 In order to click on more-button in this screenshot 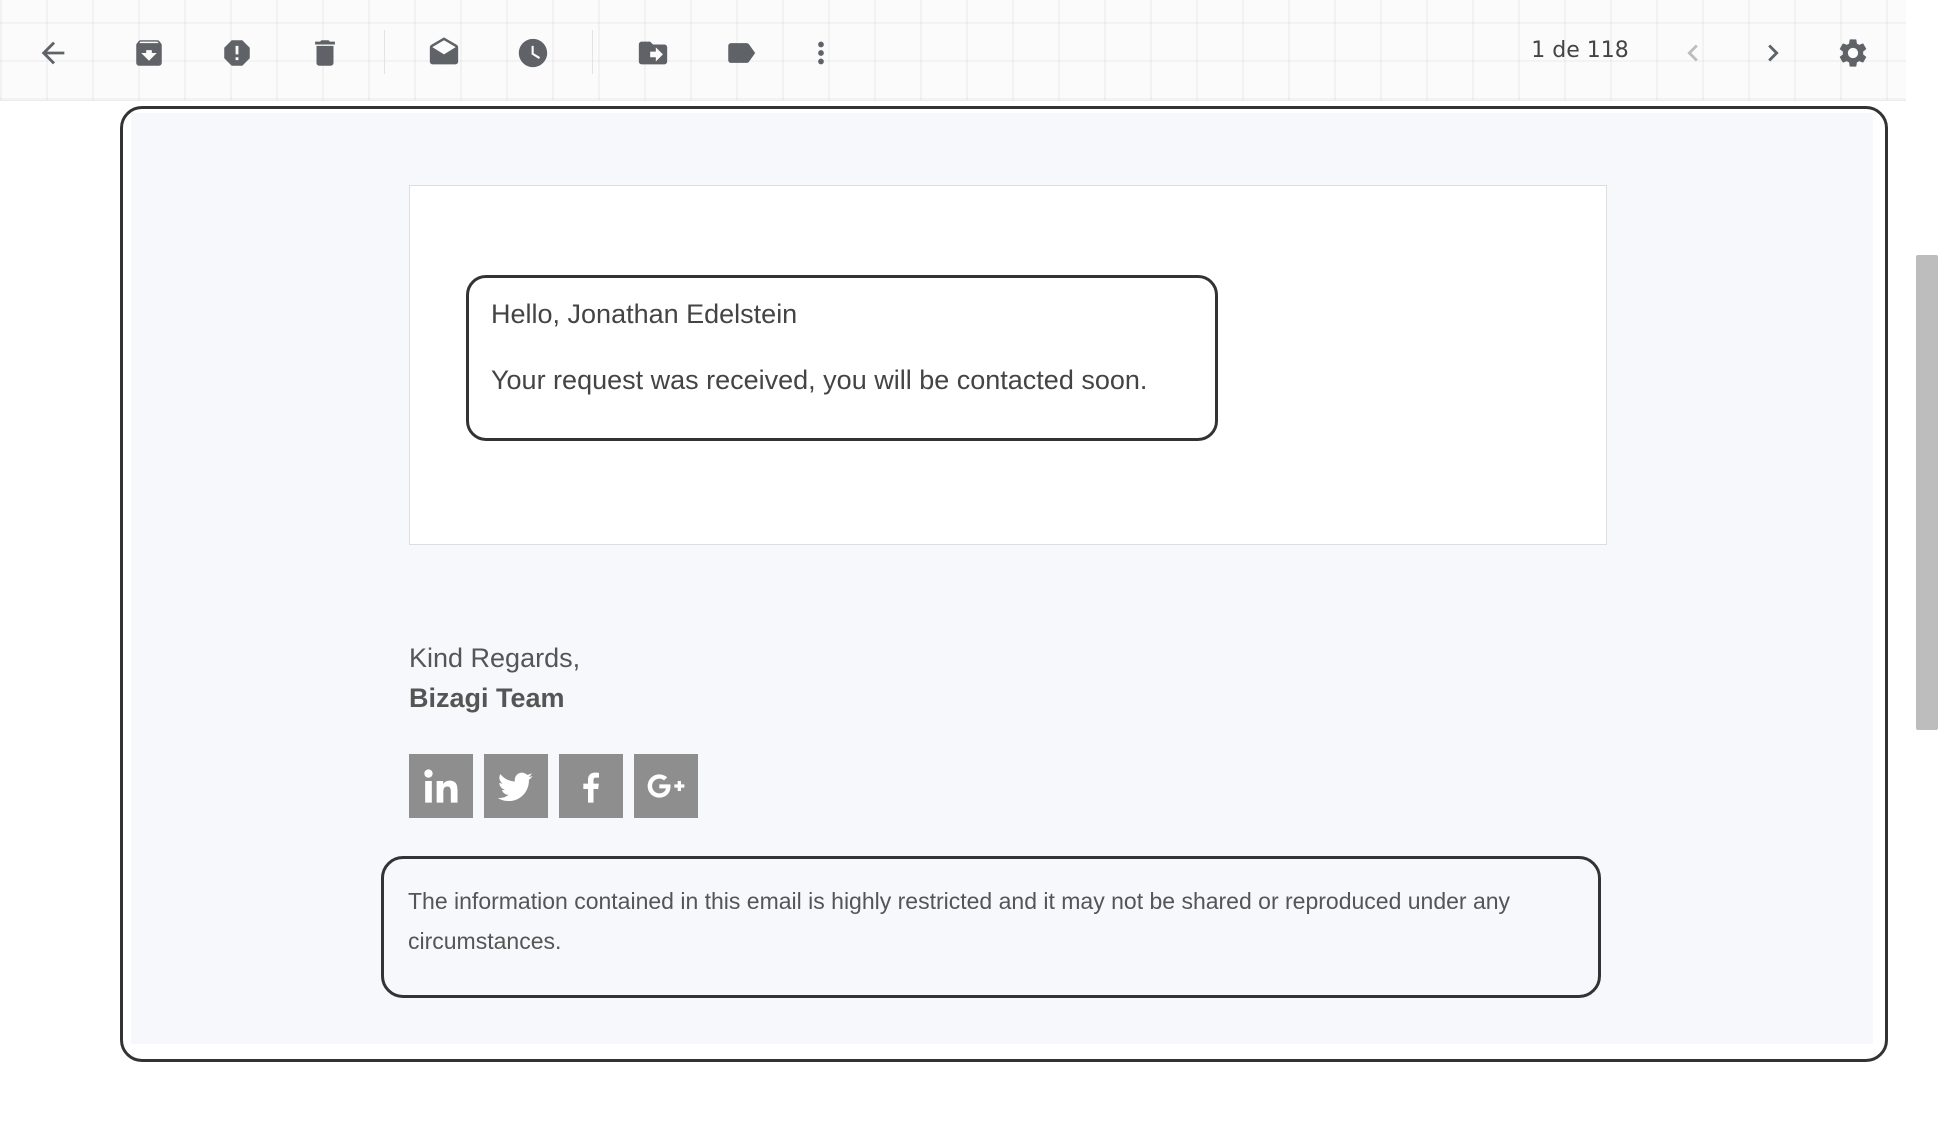, I will do `click(821, 53)`.